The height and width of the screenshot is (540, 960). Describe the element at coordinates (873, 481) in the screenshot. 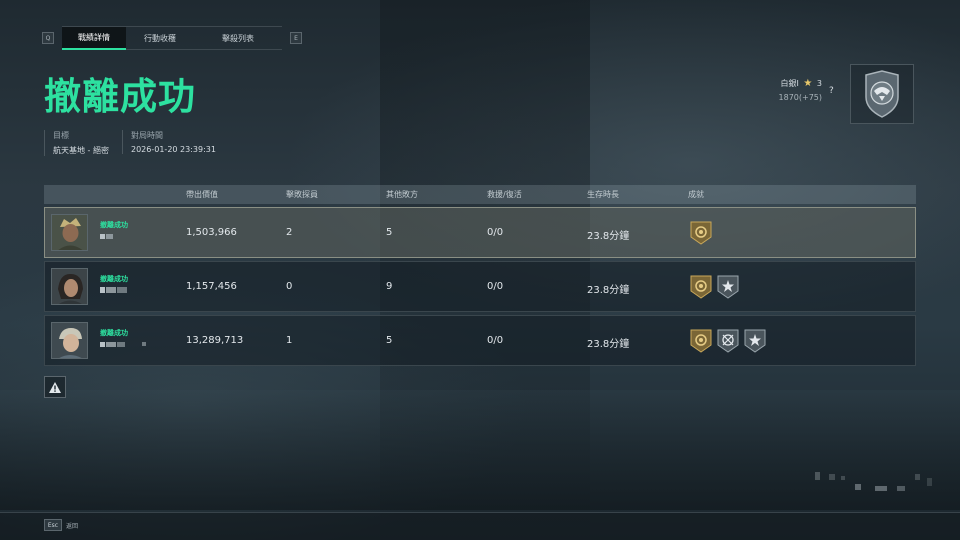

I see `pixel-decoration` at that location.